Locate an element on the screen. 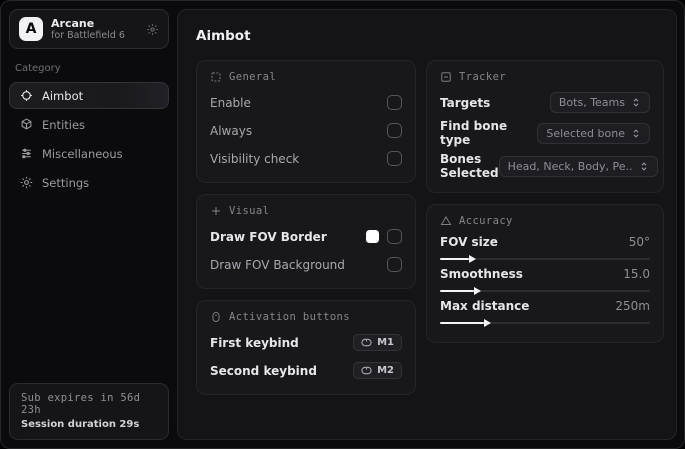 The height and width of the screenshot is (449, 685). smoothness-slider is located at coordinates (545, 290).